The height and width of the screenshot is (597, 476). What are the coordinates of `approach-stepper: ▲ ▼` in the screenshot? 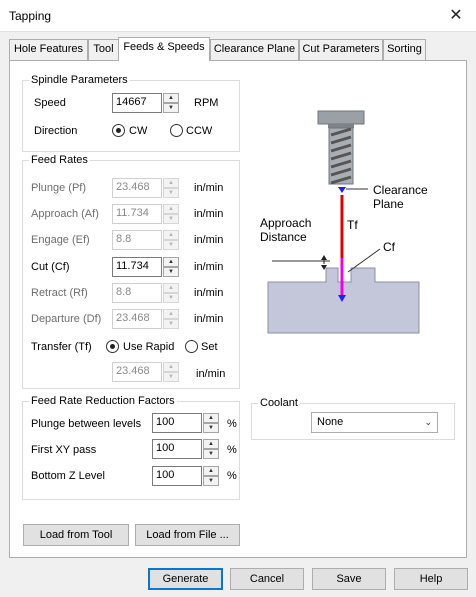 It's located at (171, 214).